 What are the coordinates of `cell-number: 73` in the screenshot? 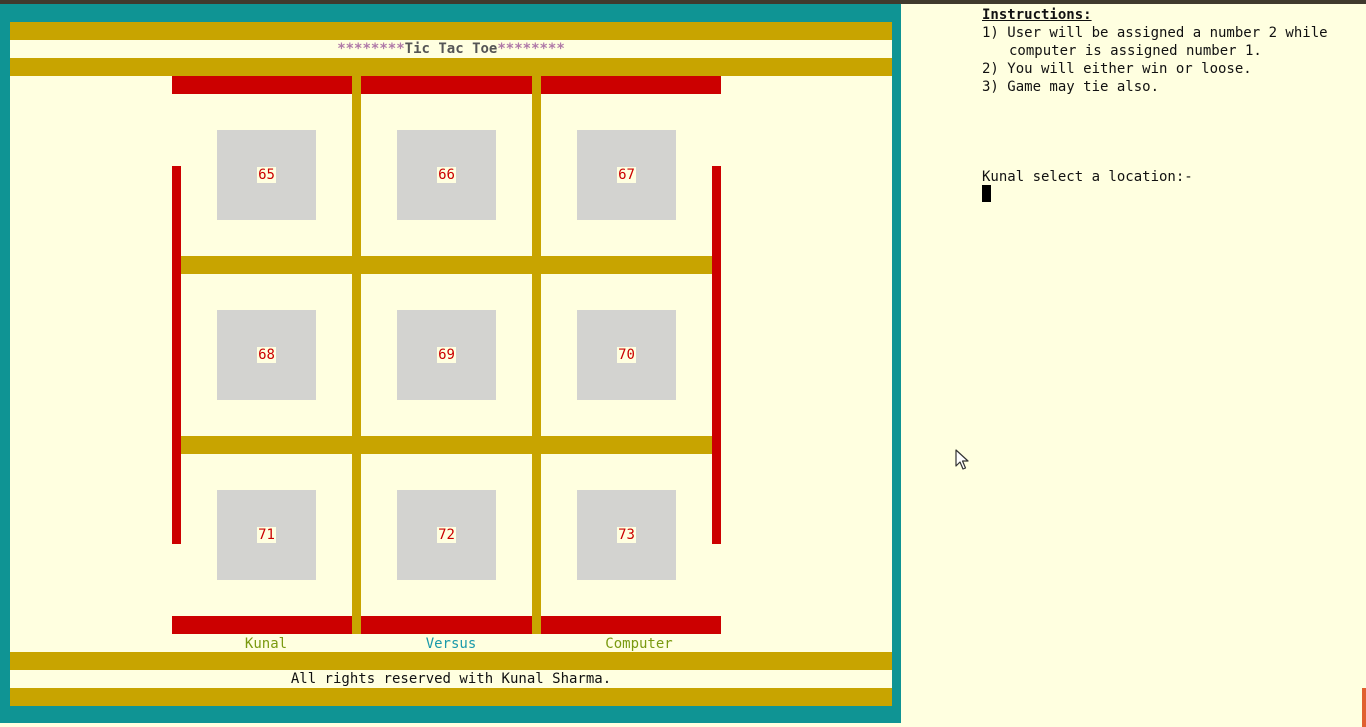 It's located at (626, 535).